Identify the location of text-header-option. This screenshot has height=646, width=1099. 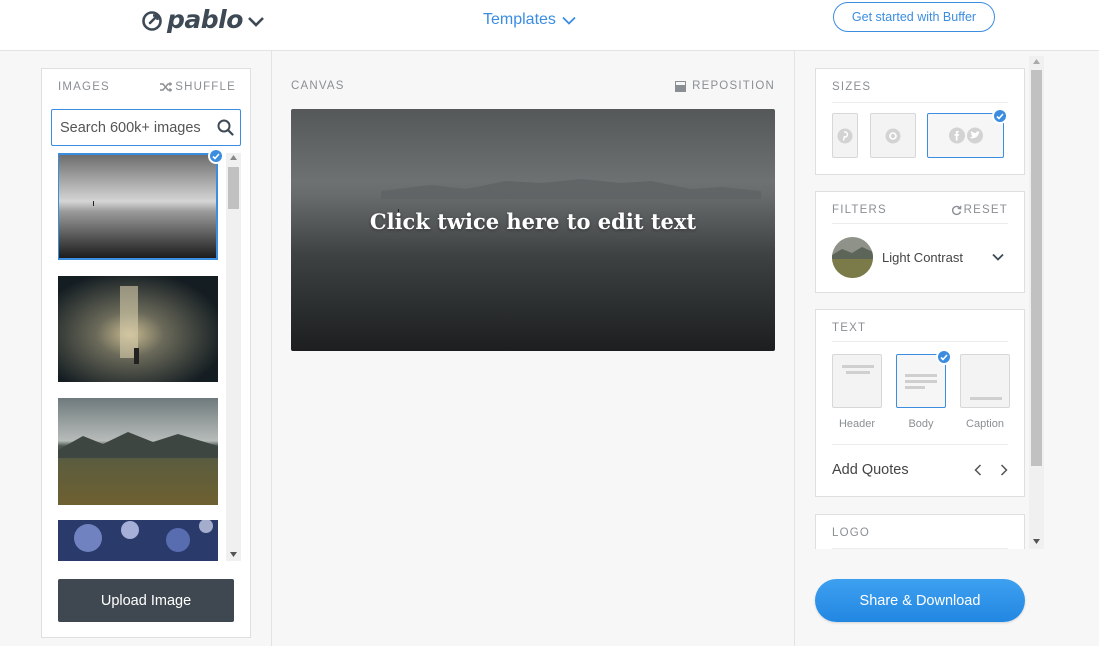
(857, 381).